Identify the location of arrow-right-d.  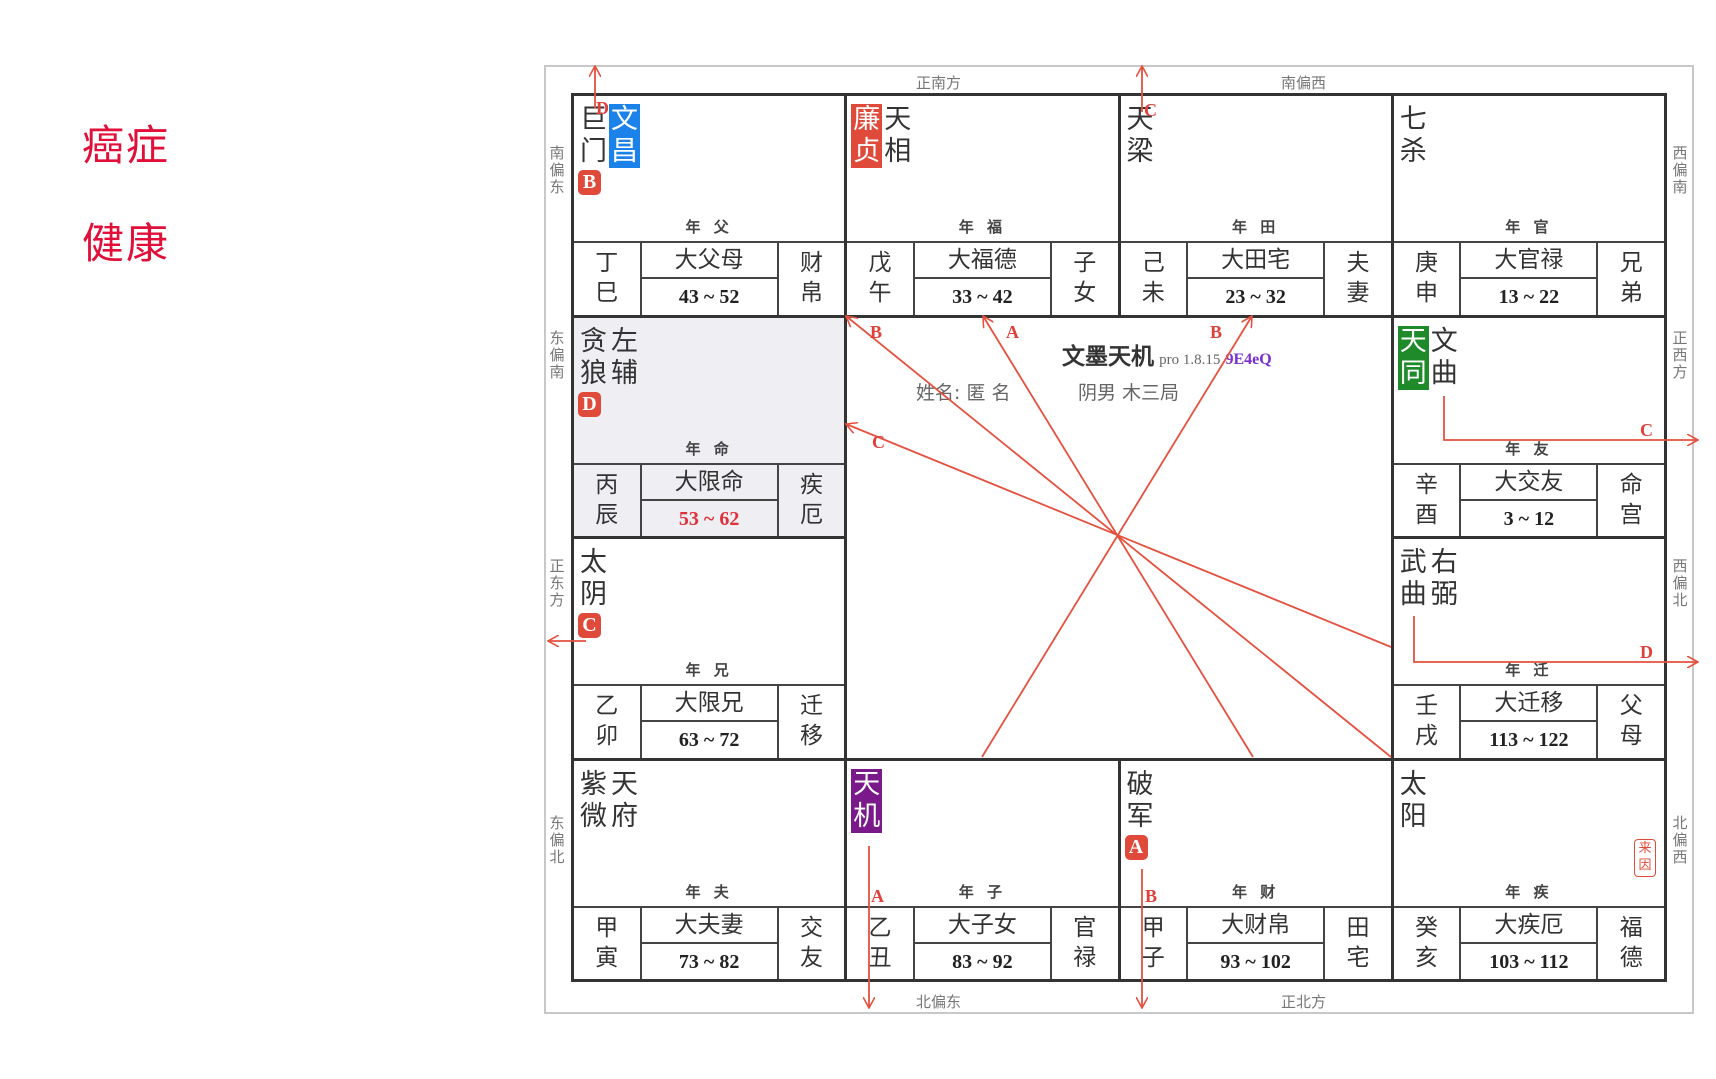
(1555, 639).